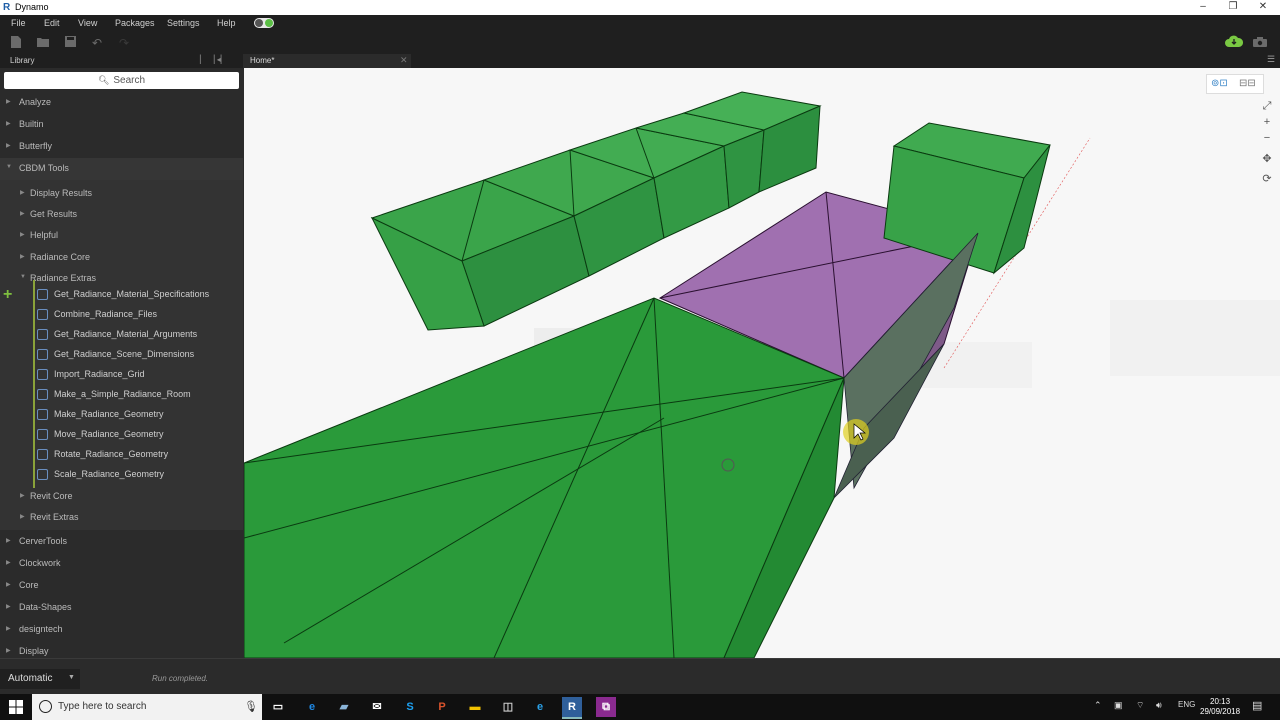 The image size is (1280, 720). What do you see at coordinates (18, 23) in the screenshot?
I see `menu-file: File` at bounding box center [18, 23].